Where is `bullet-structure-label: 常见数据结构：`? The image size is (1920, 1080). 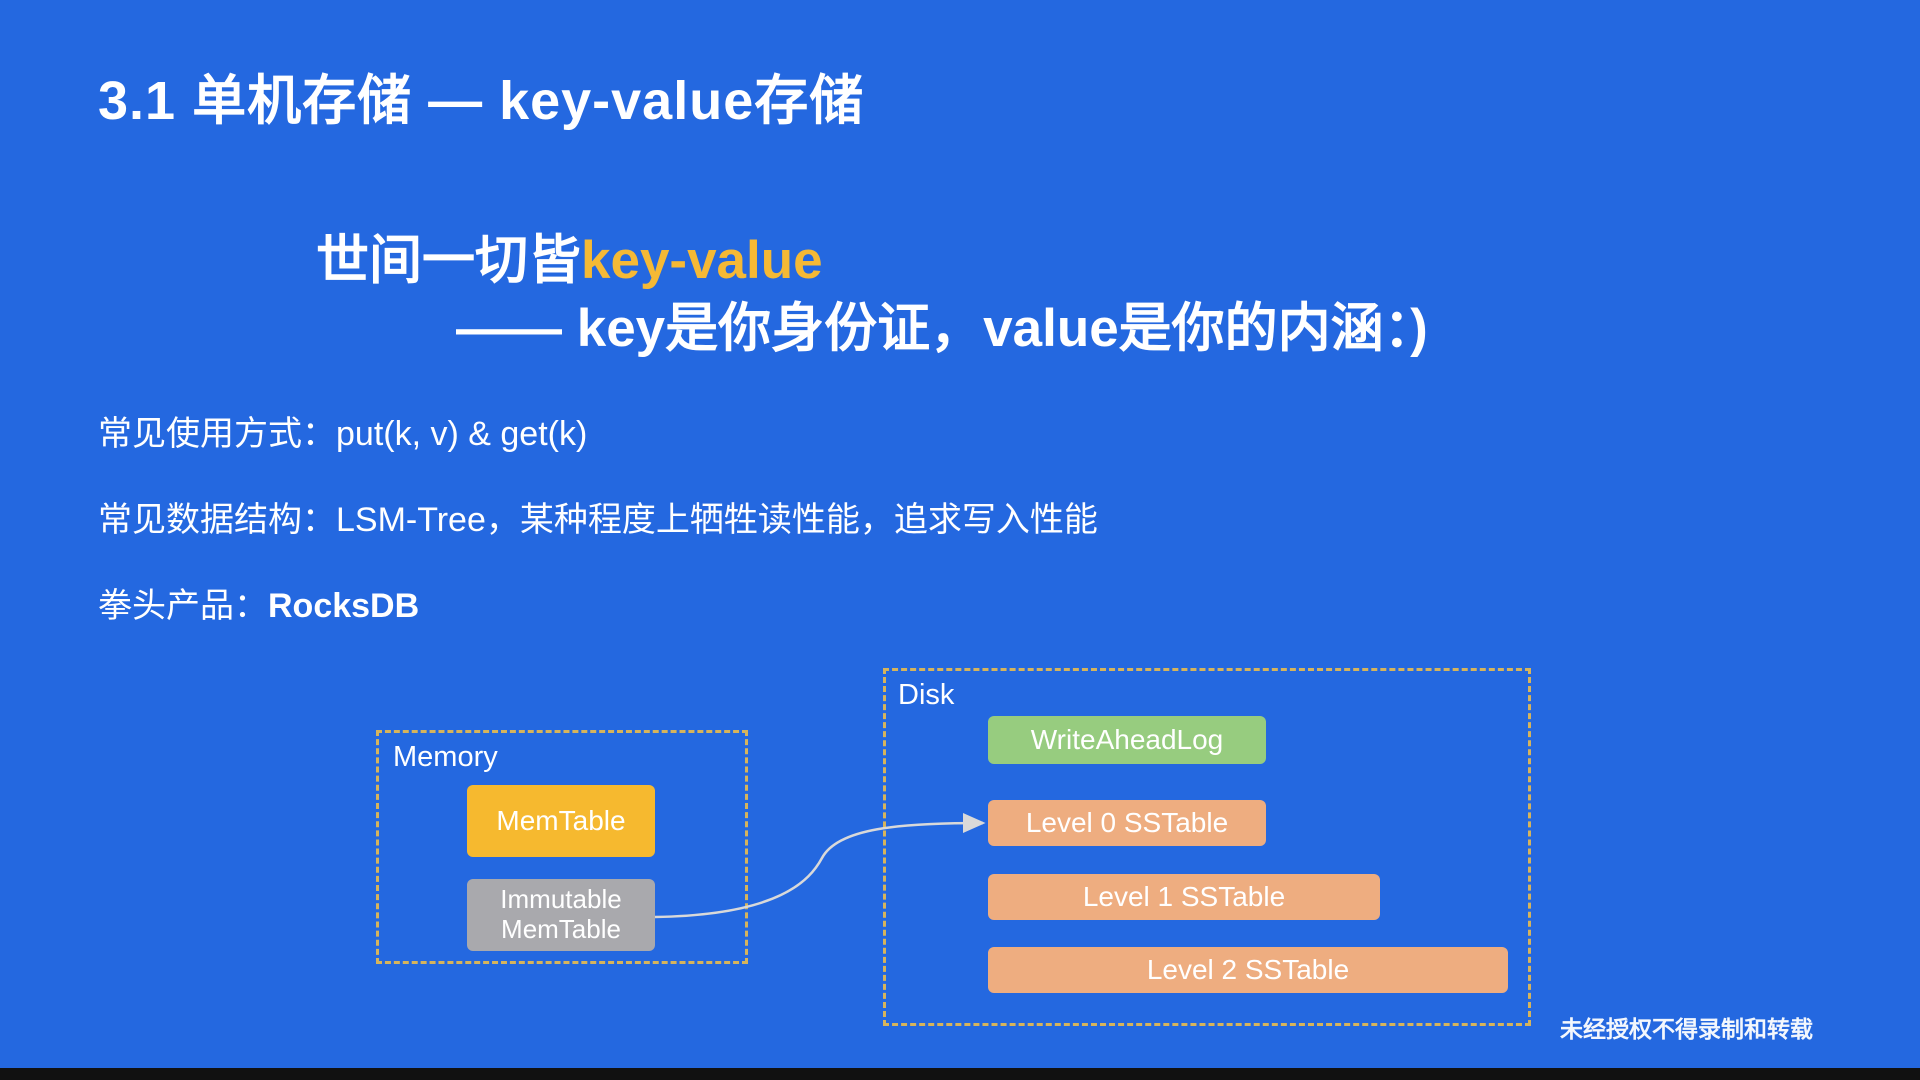 bullet-structure-label: 常见数据结构： is located at coordinates (217, 520).